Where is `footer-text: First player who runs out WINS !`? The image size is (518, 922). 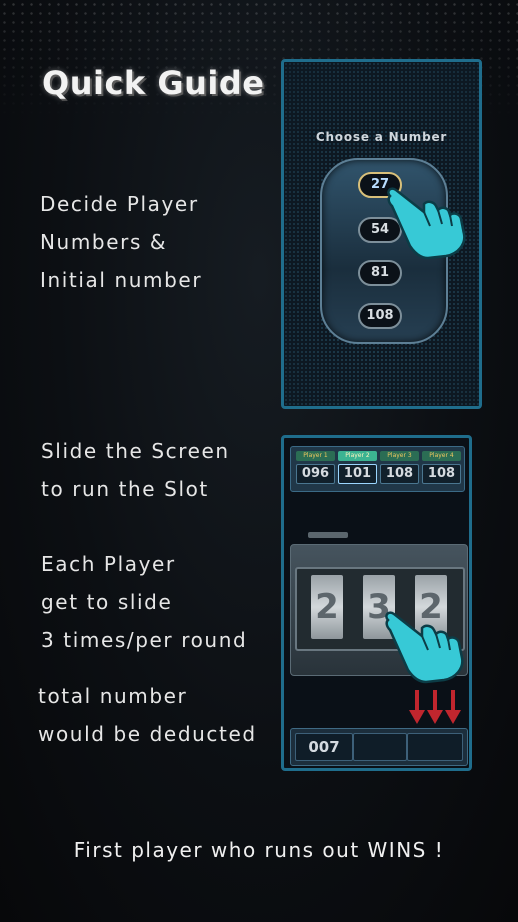
footer-text: First player who runs out WINS ! is located at coordinates (259, 850).